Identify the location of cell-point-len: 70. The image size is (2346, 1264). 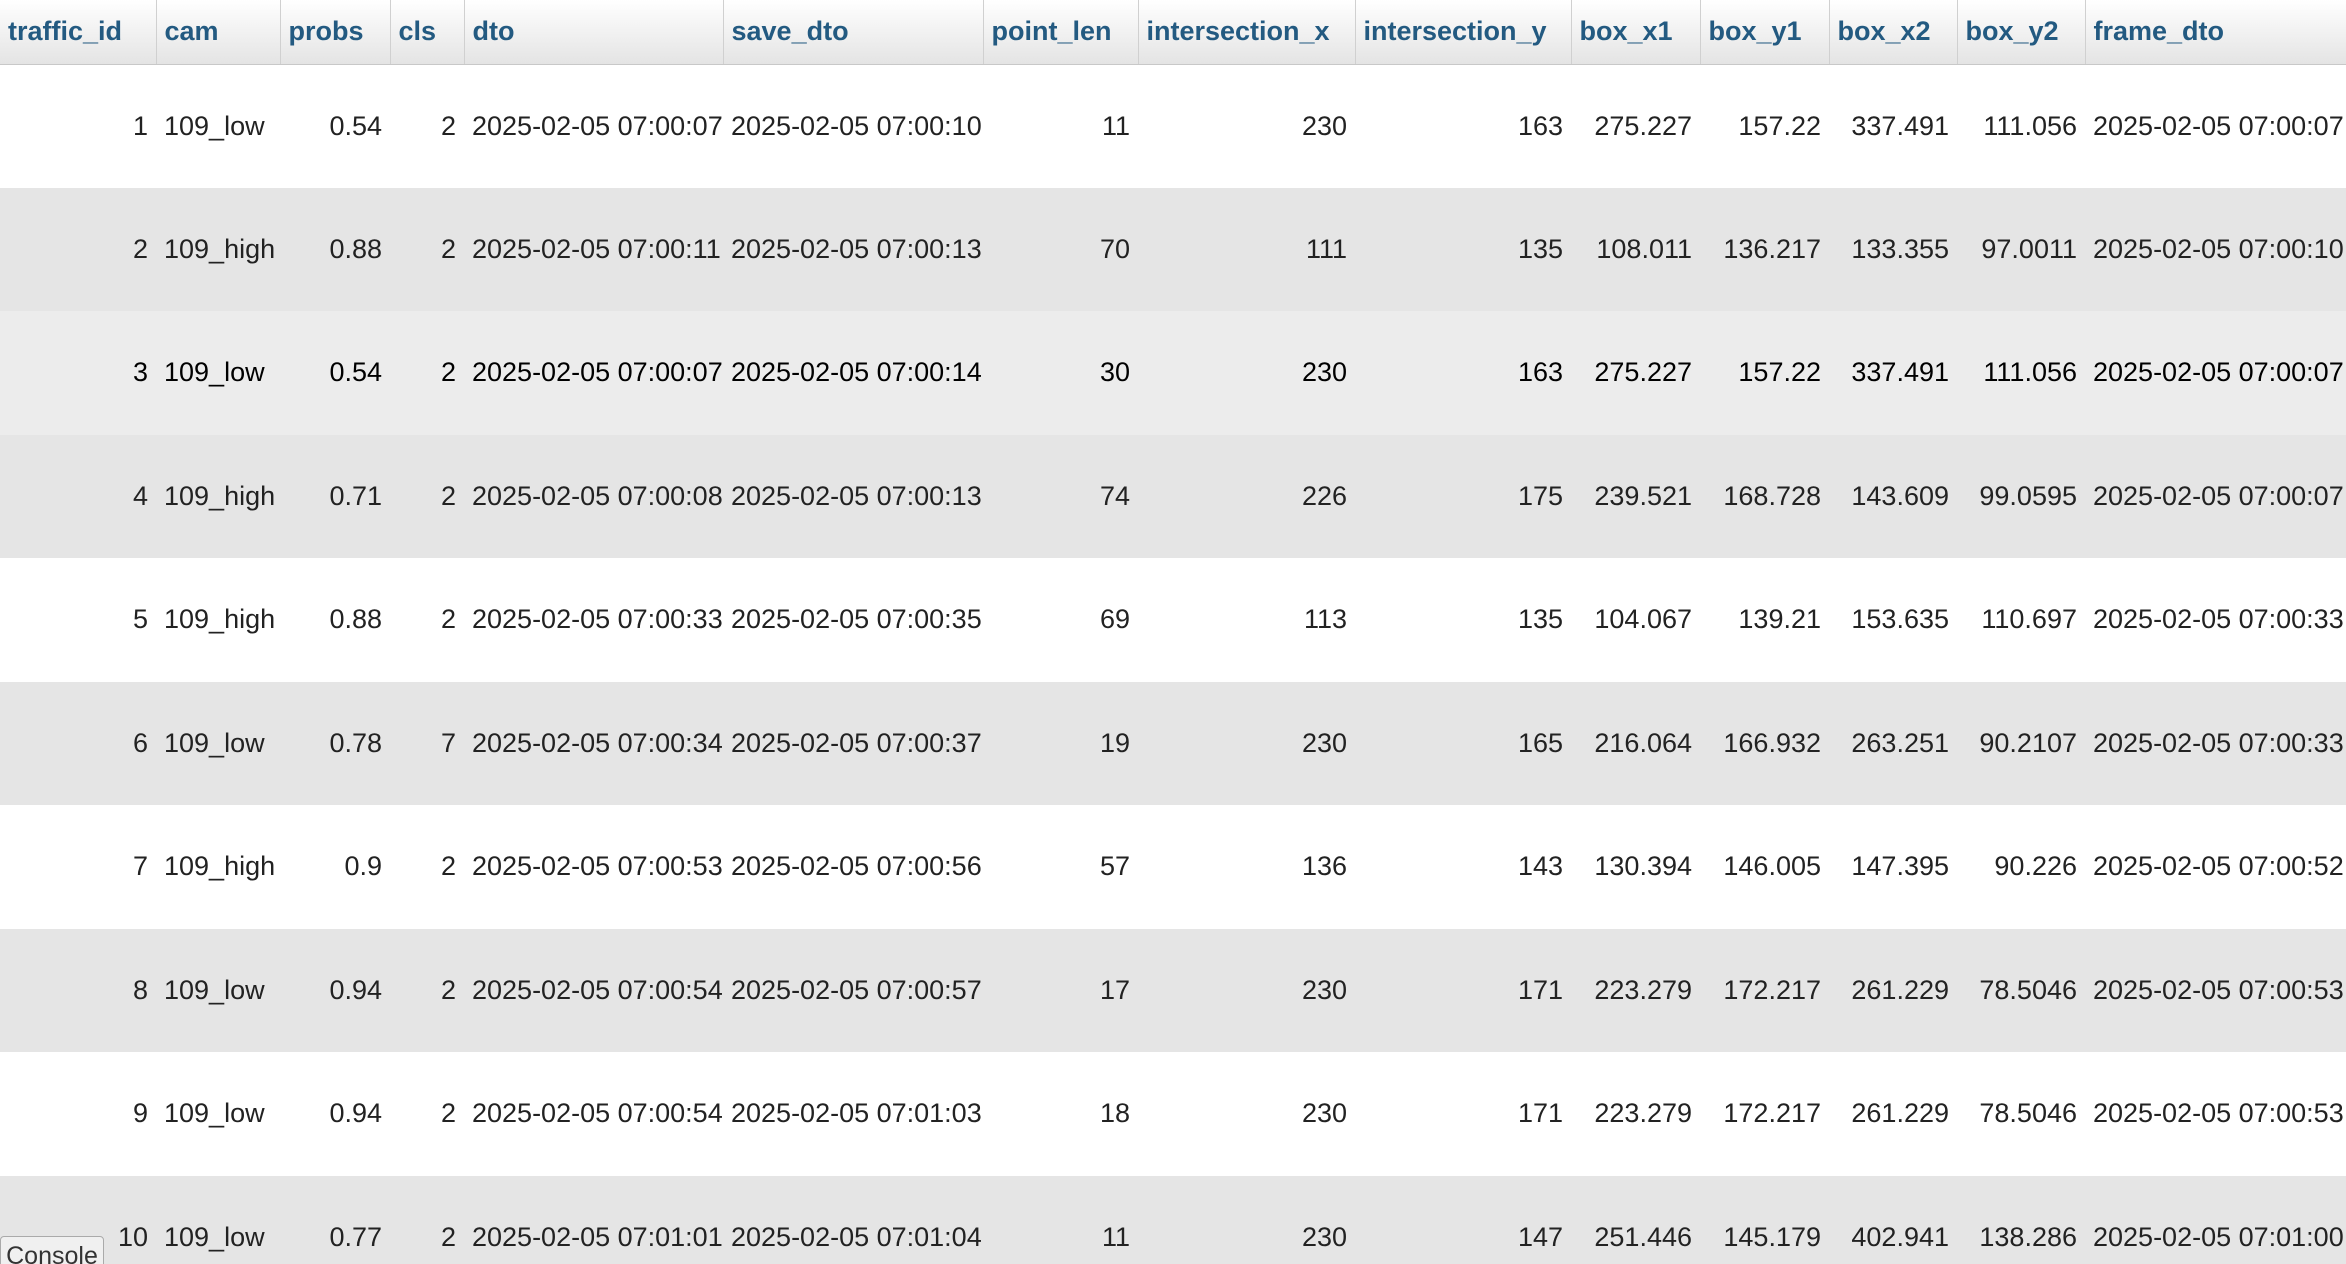
(1114, 248).